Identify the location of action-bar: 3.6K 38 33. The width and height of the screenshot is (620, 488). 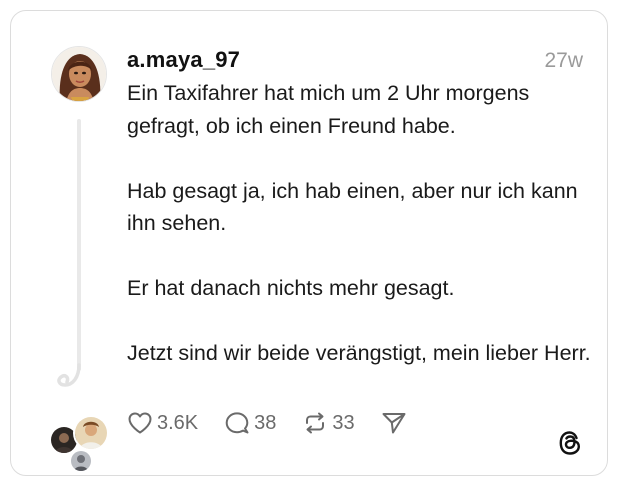
(267, 423).